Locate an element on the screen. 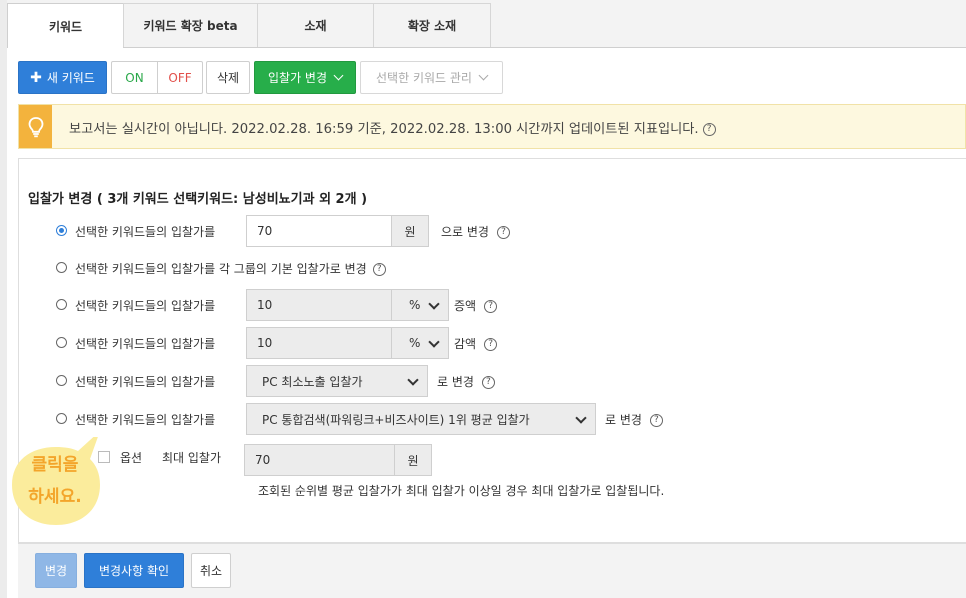 Image resolution: width=966 pixels, height=598 pixels. row-suffix-text: 으로 변경 is located at coordinates (465, 232).